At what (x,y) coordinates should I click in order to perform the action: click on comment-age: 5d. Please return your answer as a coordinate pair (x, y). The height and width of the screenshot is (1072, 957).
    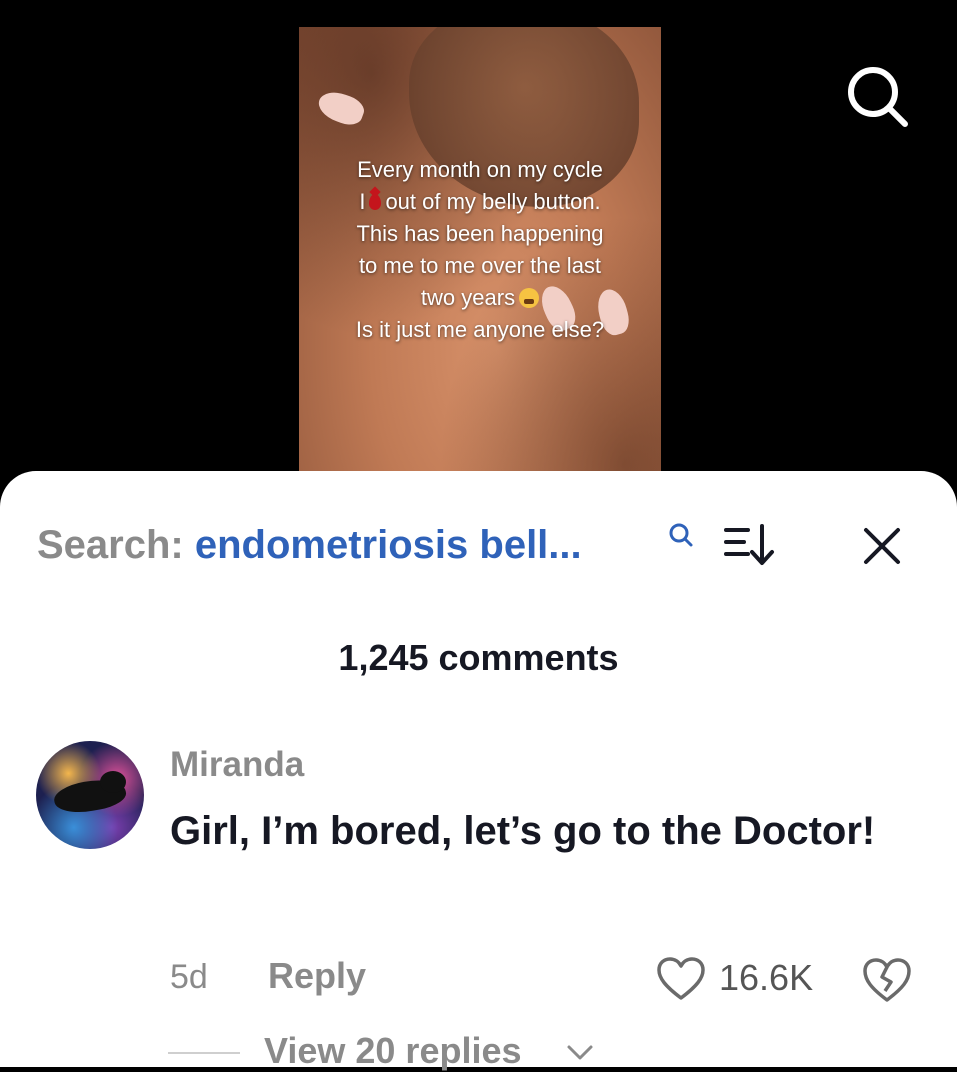
    Looking at the image, I should click on (189, 977).